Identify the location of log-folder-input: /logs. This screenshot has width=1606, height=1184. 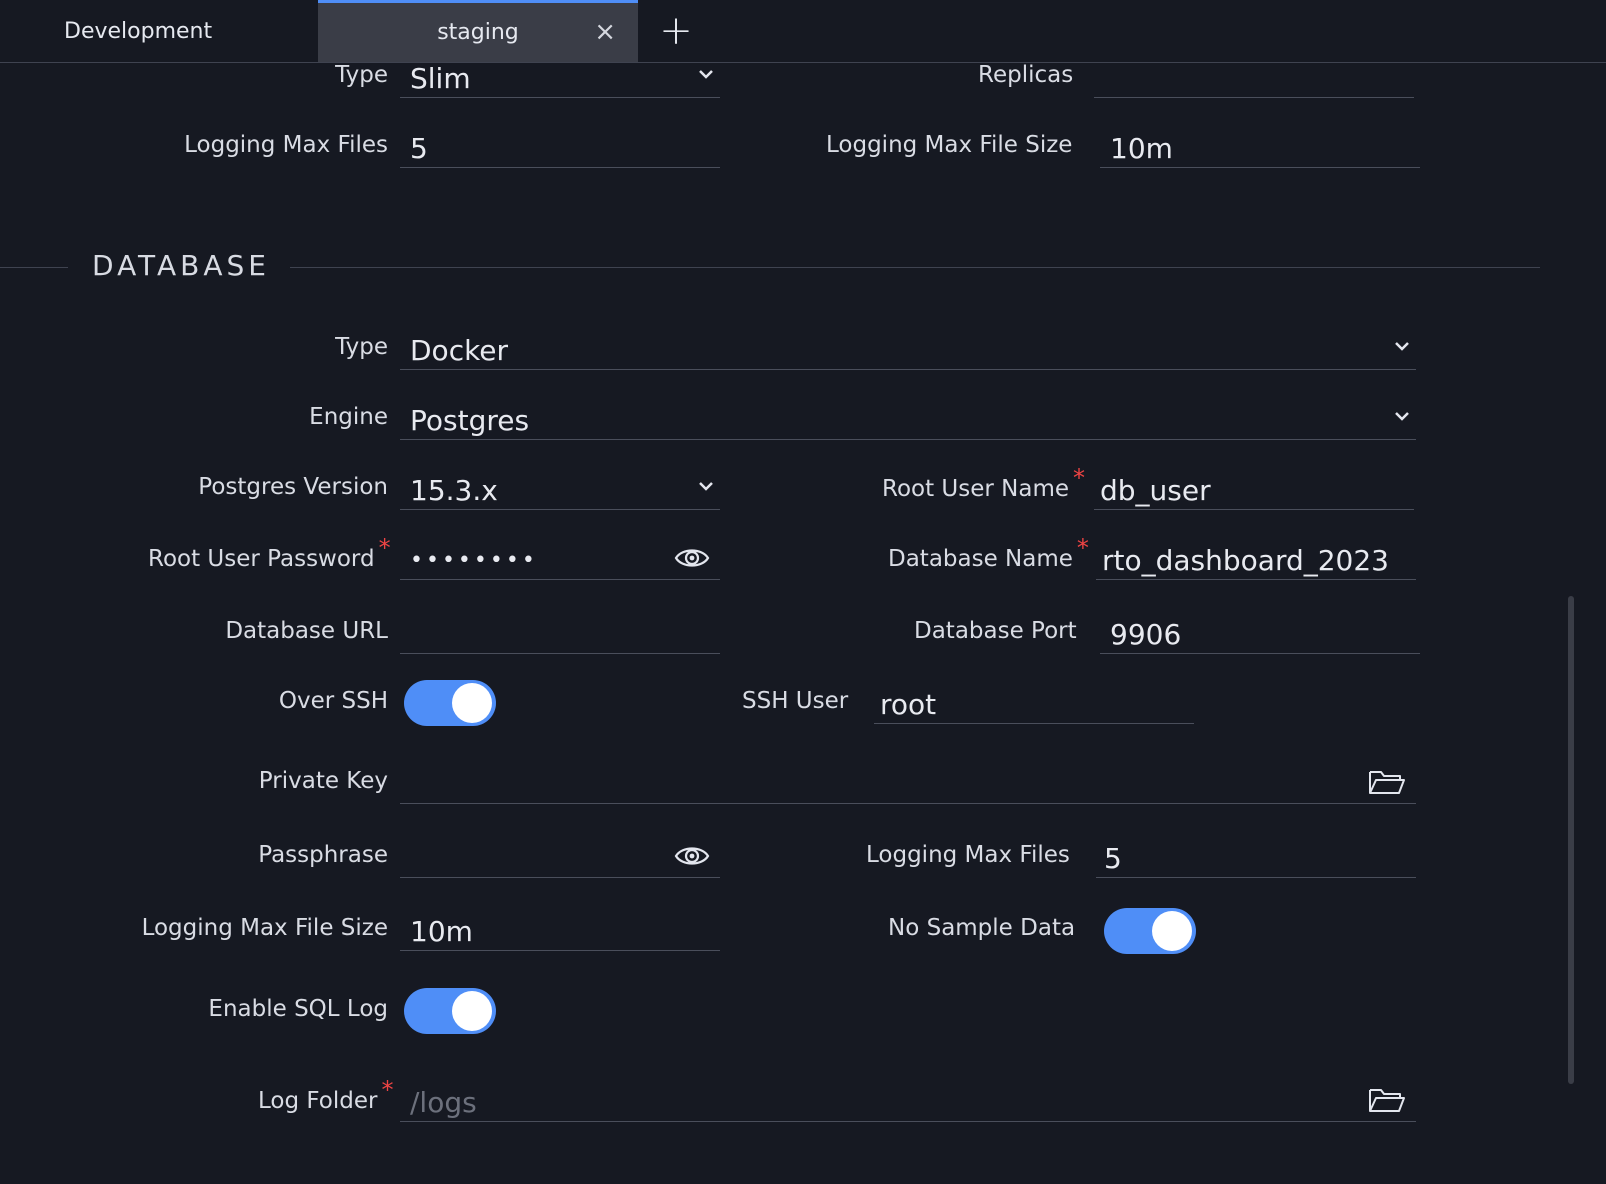
(908, 1103).